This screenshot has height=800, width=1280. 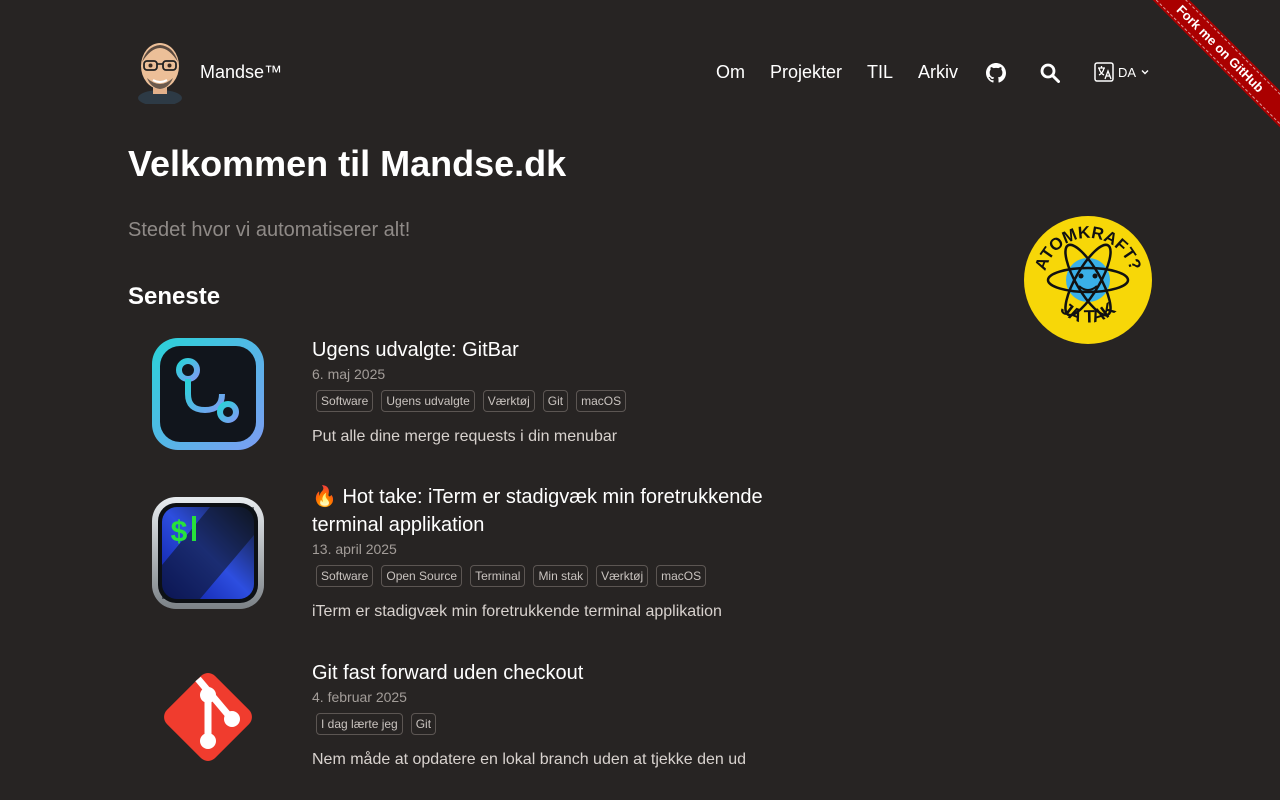 What do you see at coordinates (208, 553) in the screenshot?
I see `iterm-icon: $` at bounding box center [208, 553].